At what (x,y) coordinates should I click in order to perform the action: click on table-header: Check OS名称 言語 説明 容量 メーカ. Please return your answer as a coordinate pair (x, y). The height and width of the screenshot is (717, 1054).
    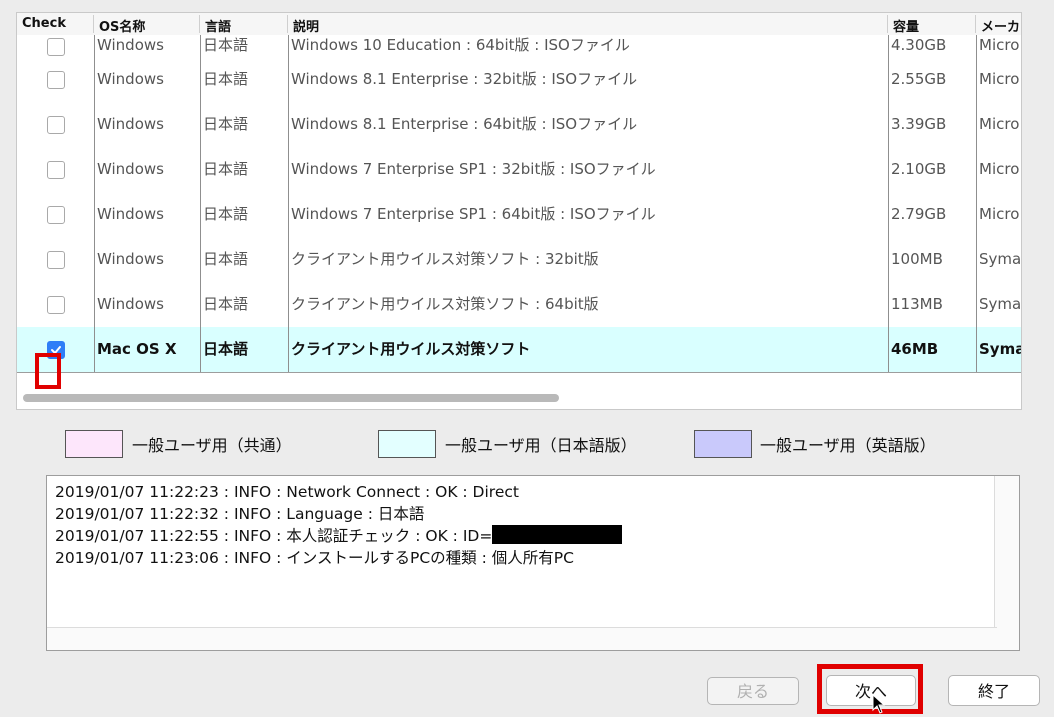
    Looking at the image, I should click on (519, 24).